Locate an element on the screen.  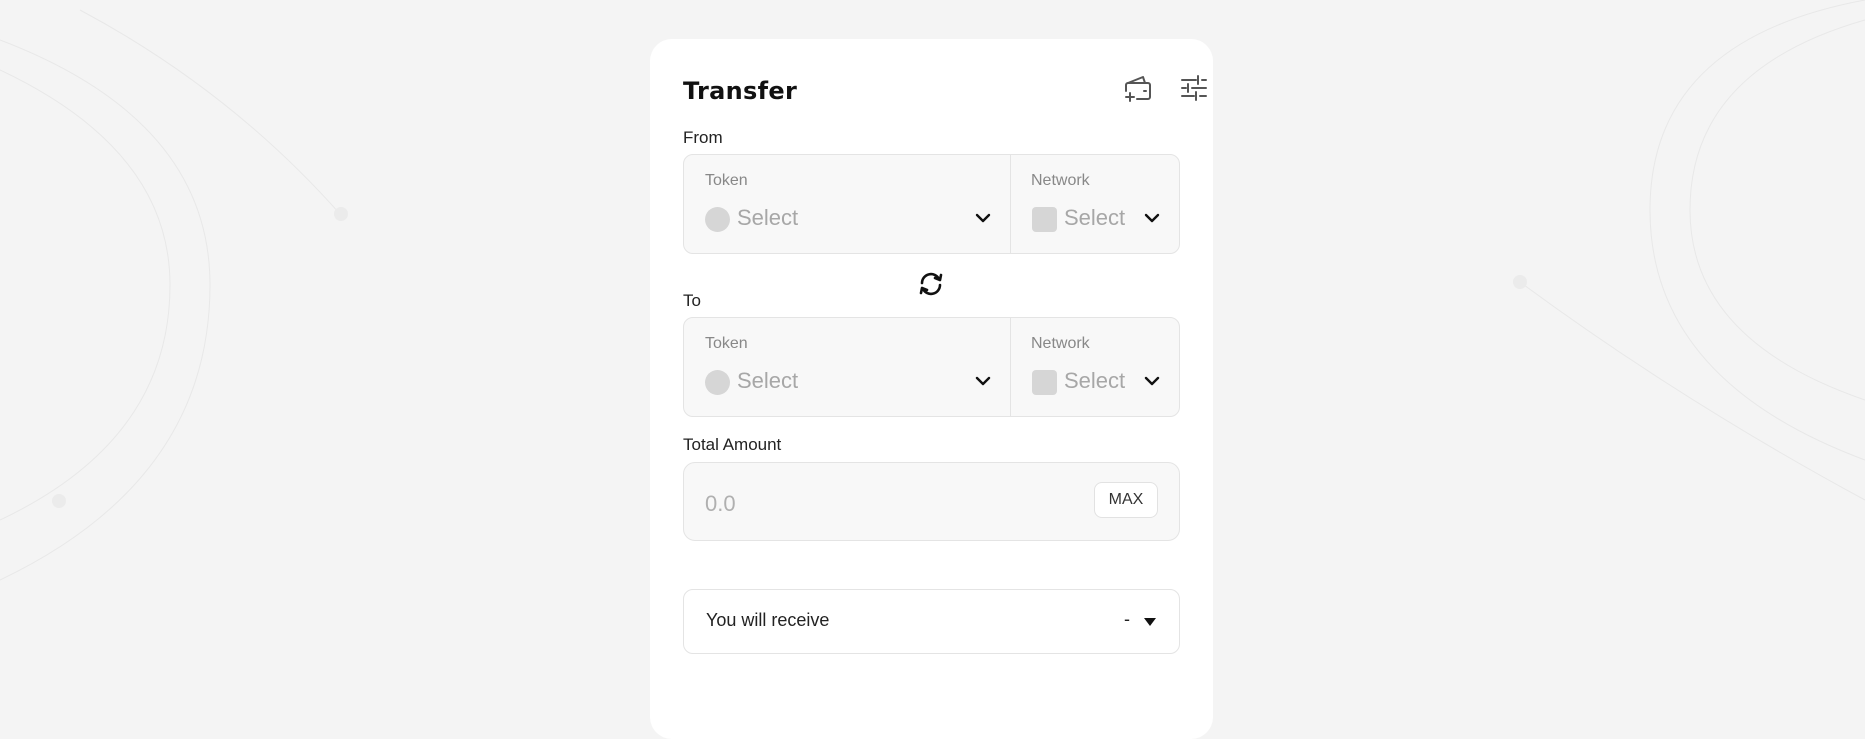
to-token-label: Token is located at coordinates (726, 343).